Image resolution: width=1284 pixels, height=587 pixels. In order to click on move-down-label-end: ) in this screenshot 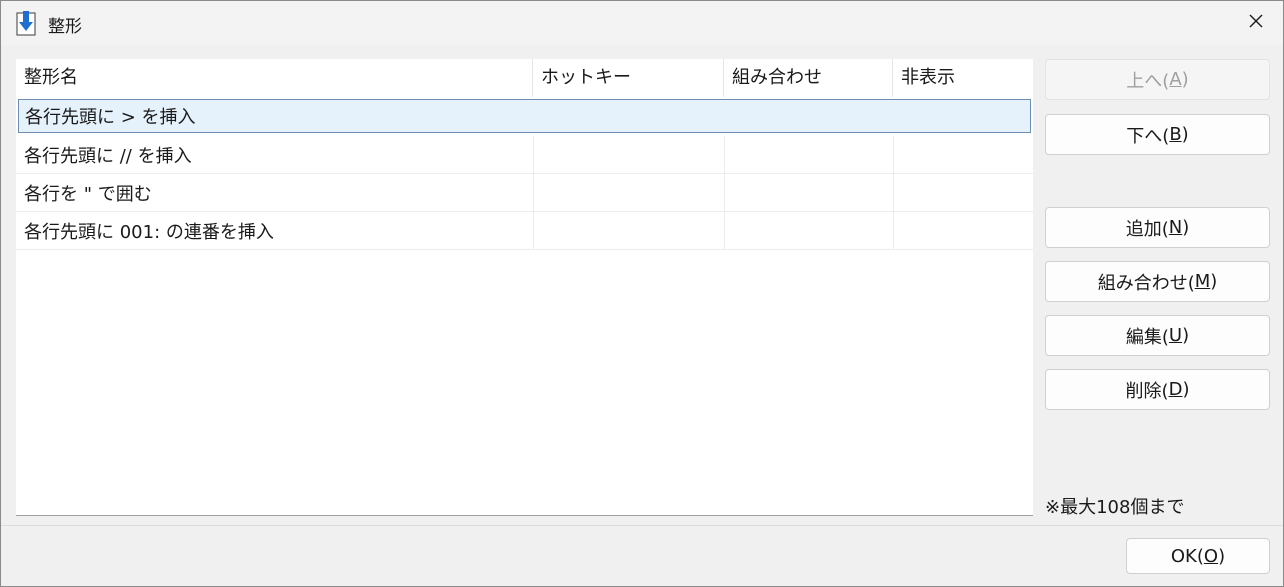, I will do `click(1185, 134)`.